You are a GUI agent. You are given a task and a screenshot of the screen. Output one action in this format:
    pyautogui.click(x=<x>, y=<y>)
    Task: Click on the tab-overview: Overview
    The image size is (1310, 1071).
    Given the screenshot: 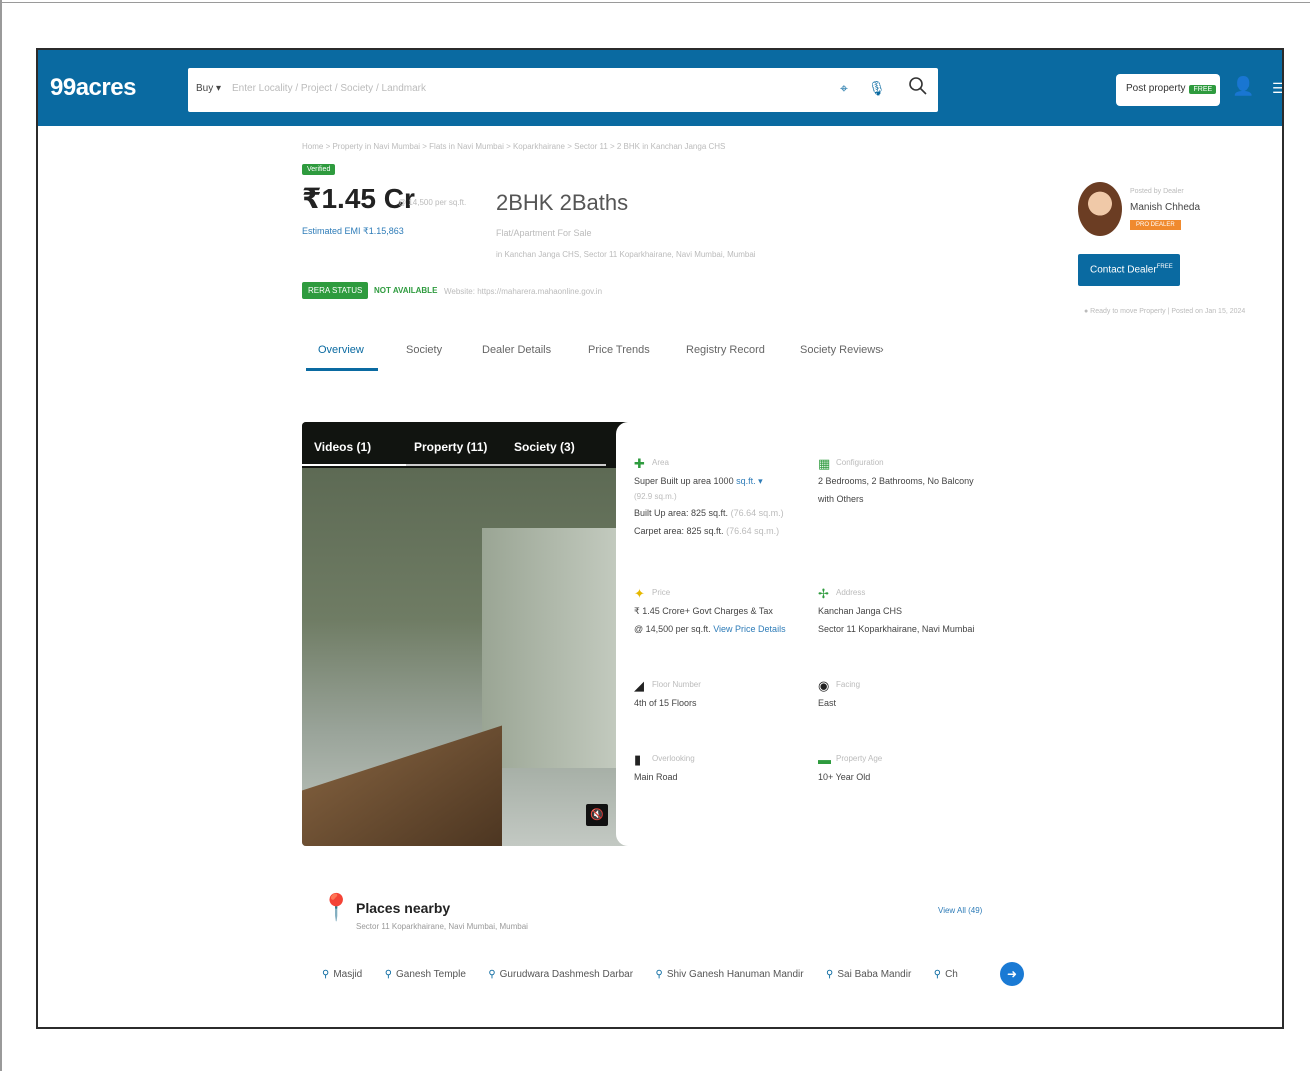 What is the action you would take?
    pyautogui.click(x=341, y=350)
    